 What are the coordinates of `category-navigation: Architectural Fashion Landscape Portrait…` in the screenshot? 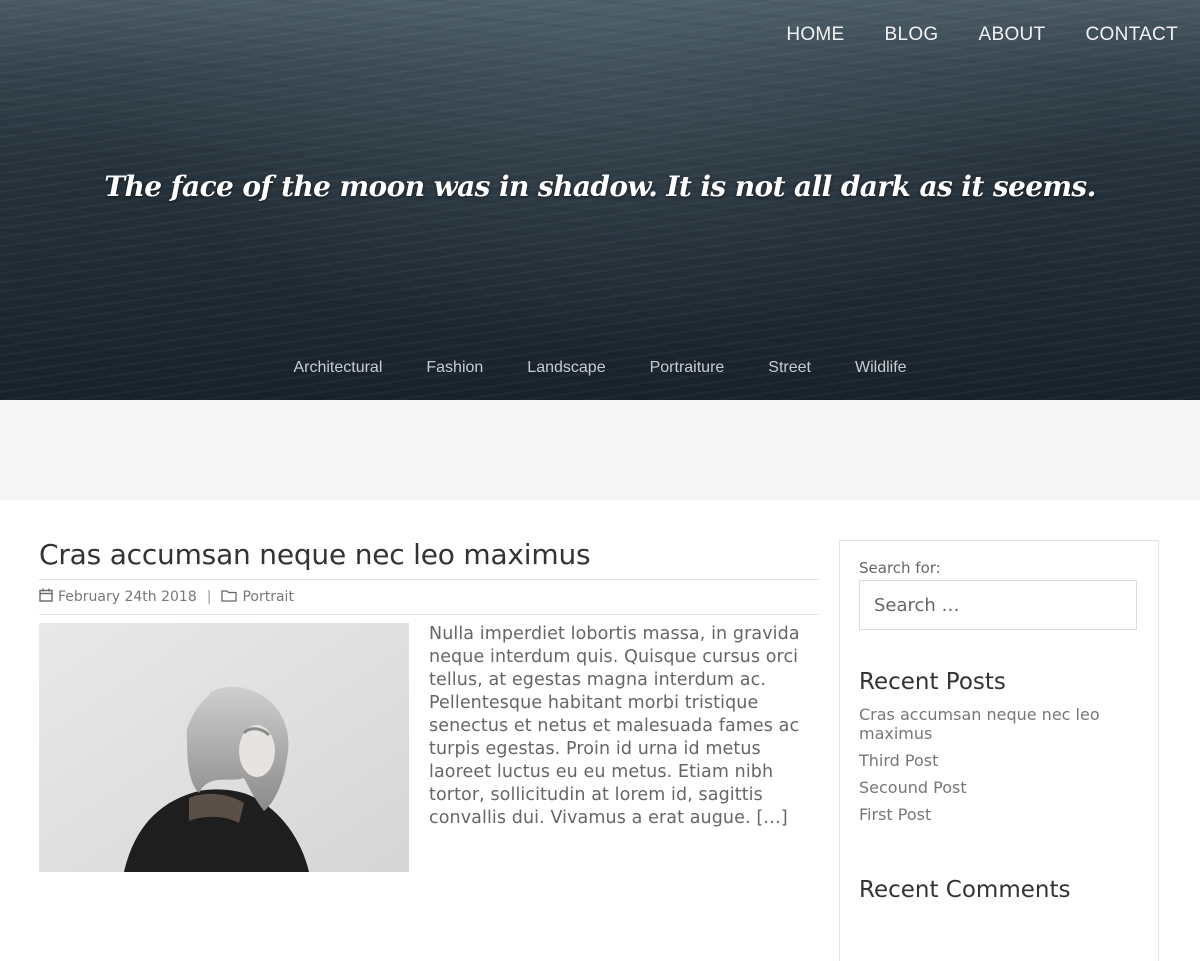 It's located at (600, 368).